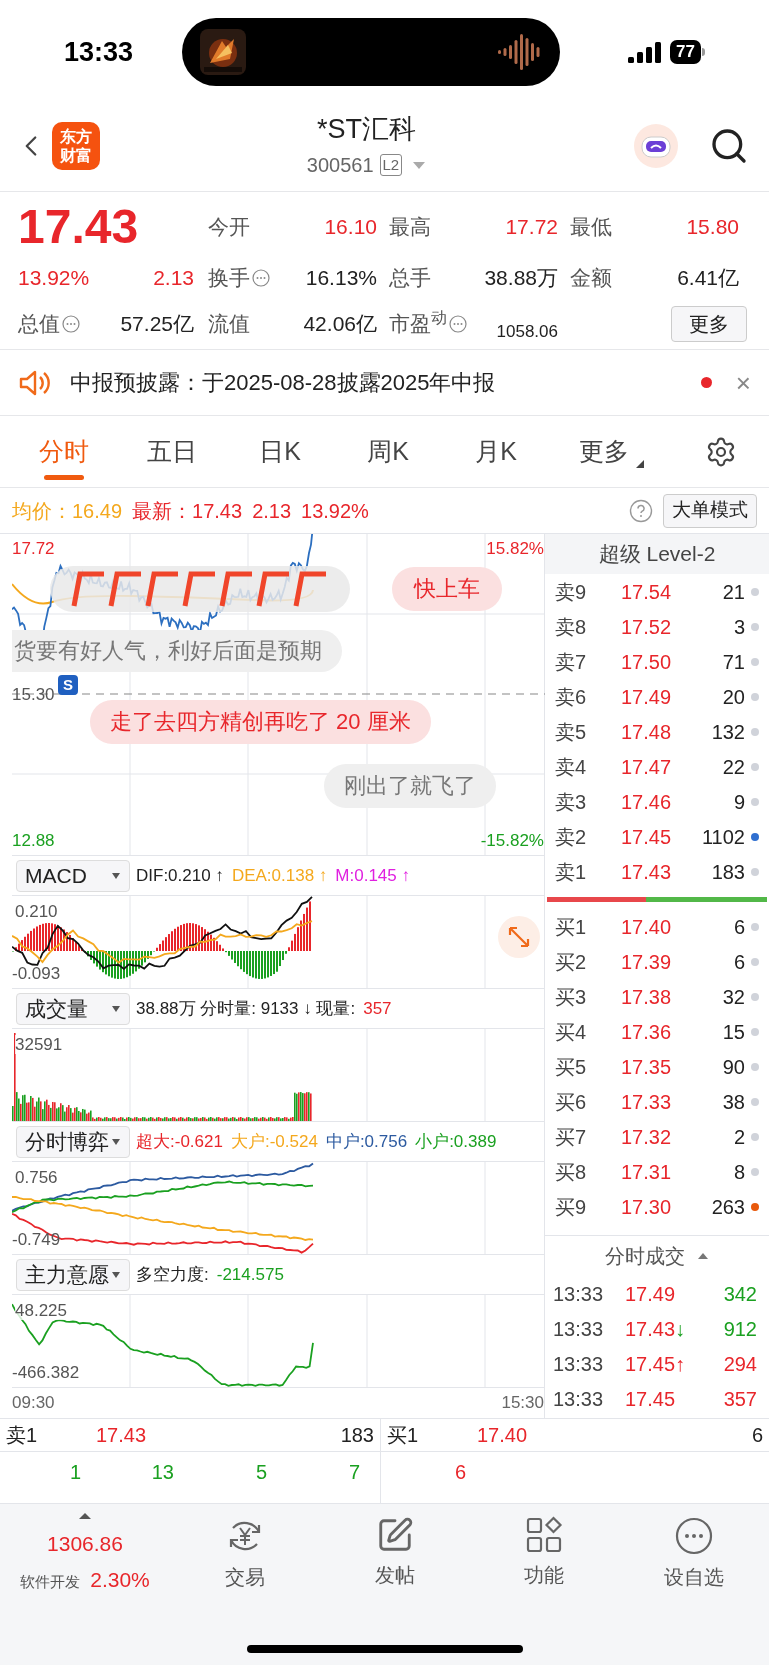  What do you see at coordinates (743, 382) in the screenshot?
I see `close-button: ×` at bounding box center [743, 382].